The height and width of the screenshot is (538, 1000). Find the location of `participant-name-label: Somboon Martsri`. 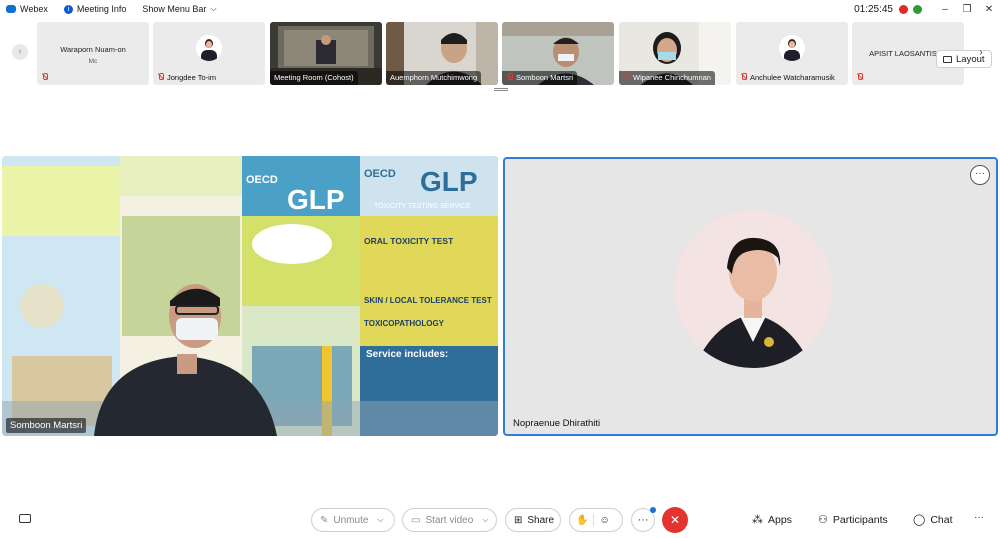

participant-name-label: Somboon Martsri is located at coordinates (46, 425).